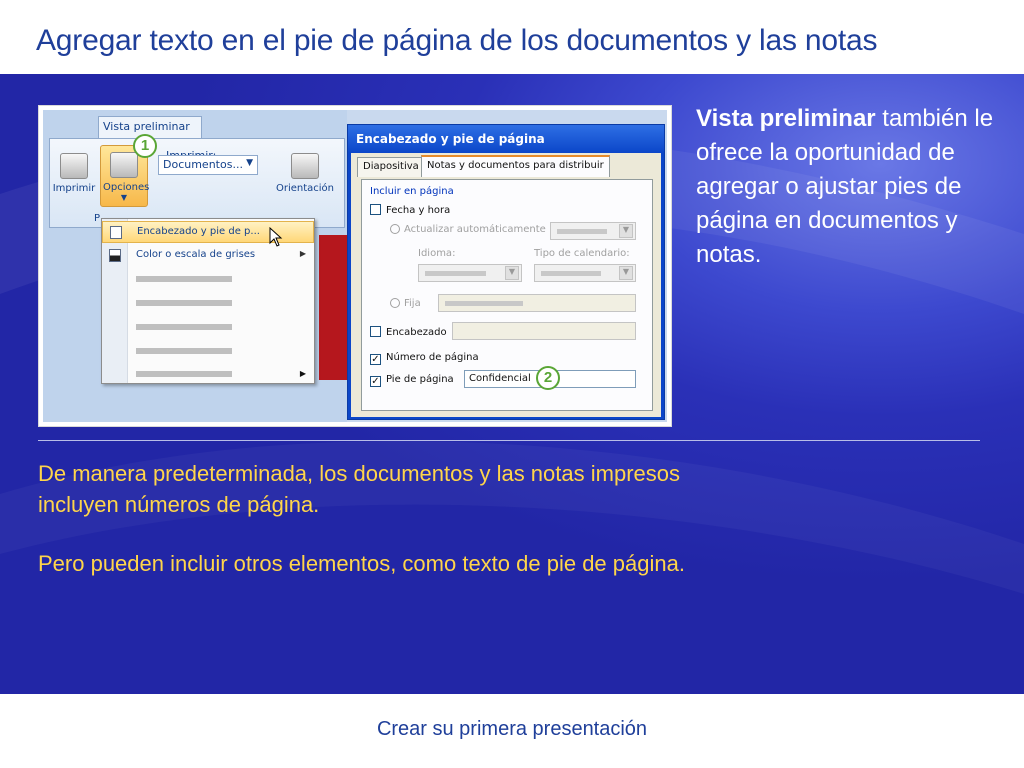 The width and height of the screenshot is (1024, 768). What do you see at coordinates (506, 139) in the screenshot?
I see `dialog-title: Encabezado y pie de página` at bounding box center [506, 139].